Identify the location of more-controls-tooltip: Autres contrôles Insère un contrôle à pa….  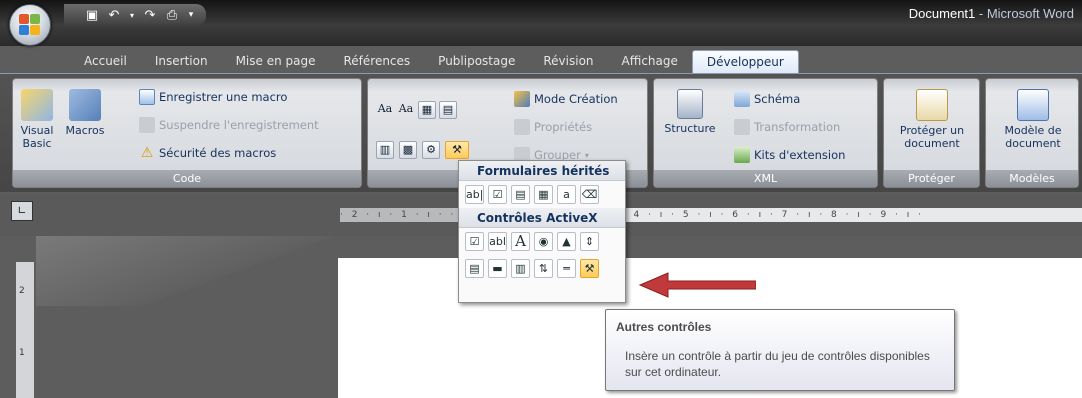
(780, 350).